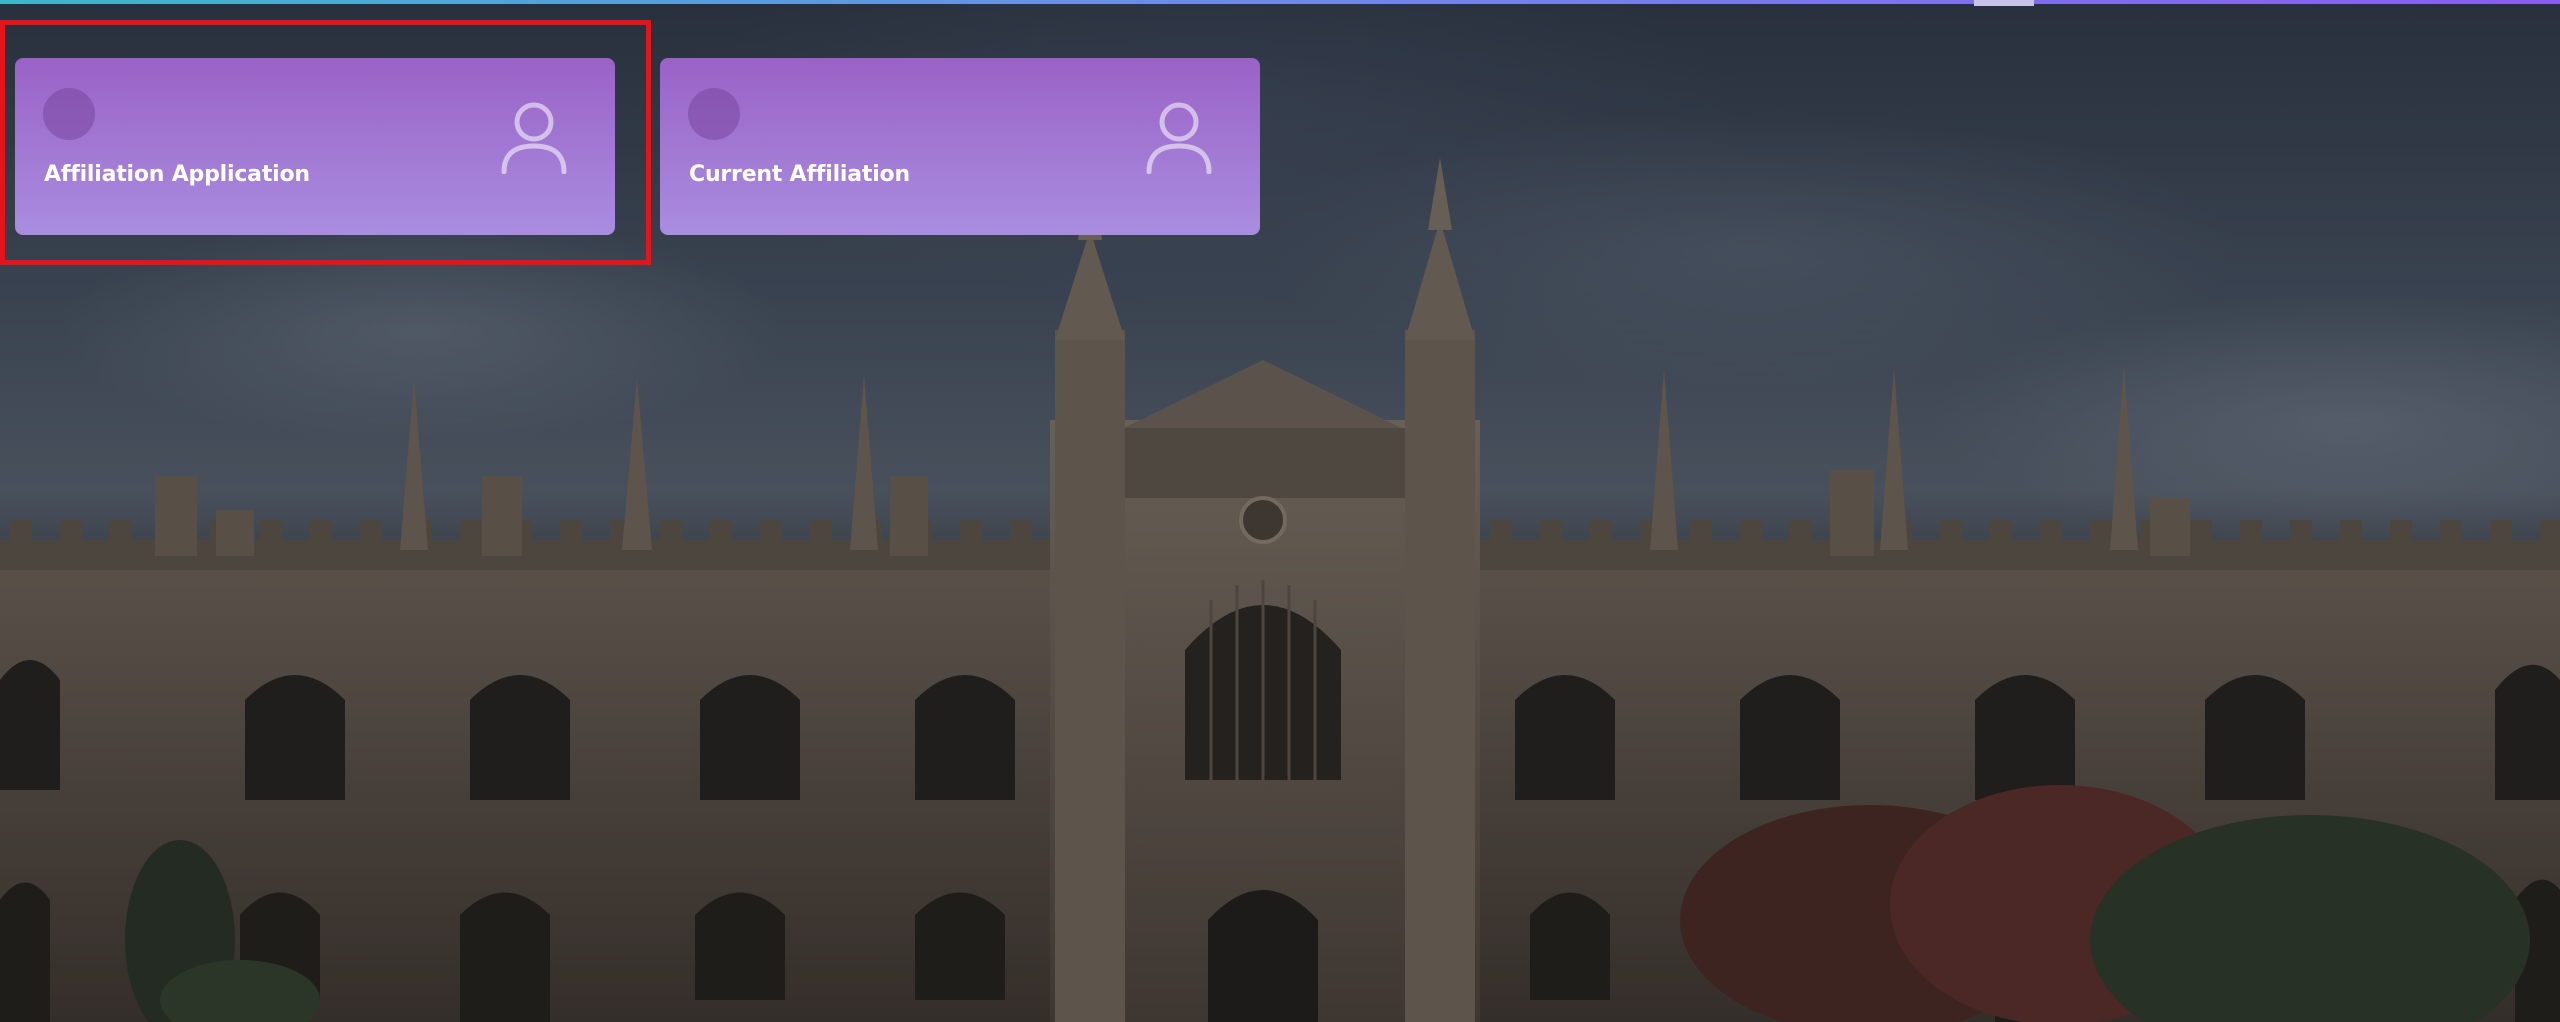 The height and width of the screenshot is (1022, 2560). Describe the element at coordinates (960, 146) in the screenshot. I see `current-affiliation-card: Current Affiliation` at that location.